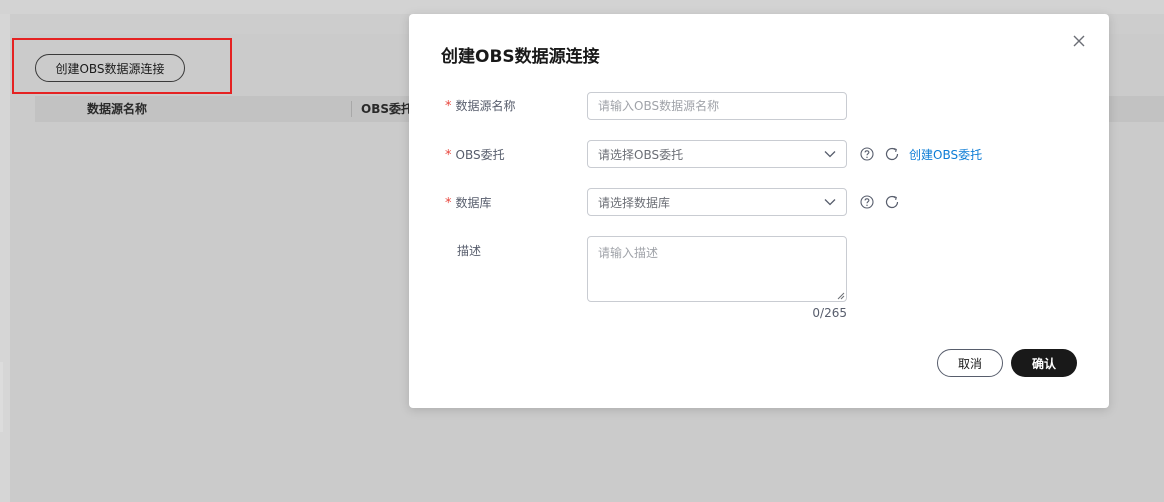 This screenshot has height=502, width=1164. Describe the element at coordinates (582, 7) in the screenshot. I see `top-bar` at that location.